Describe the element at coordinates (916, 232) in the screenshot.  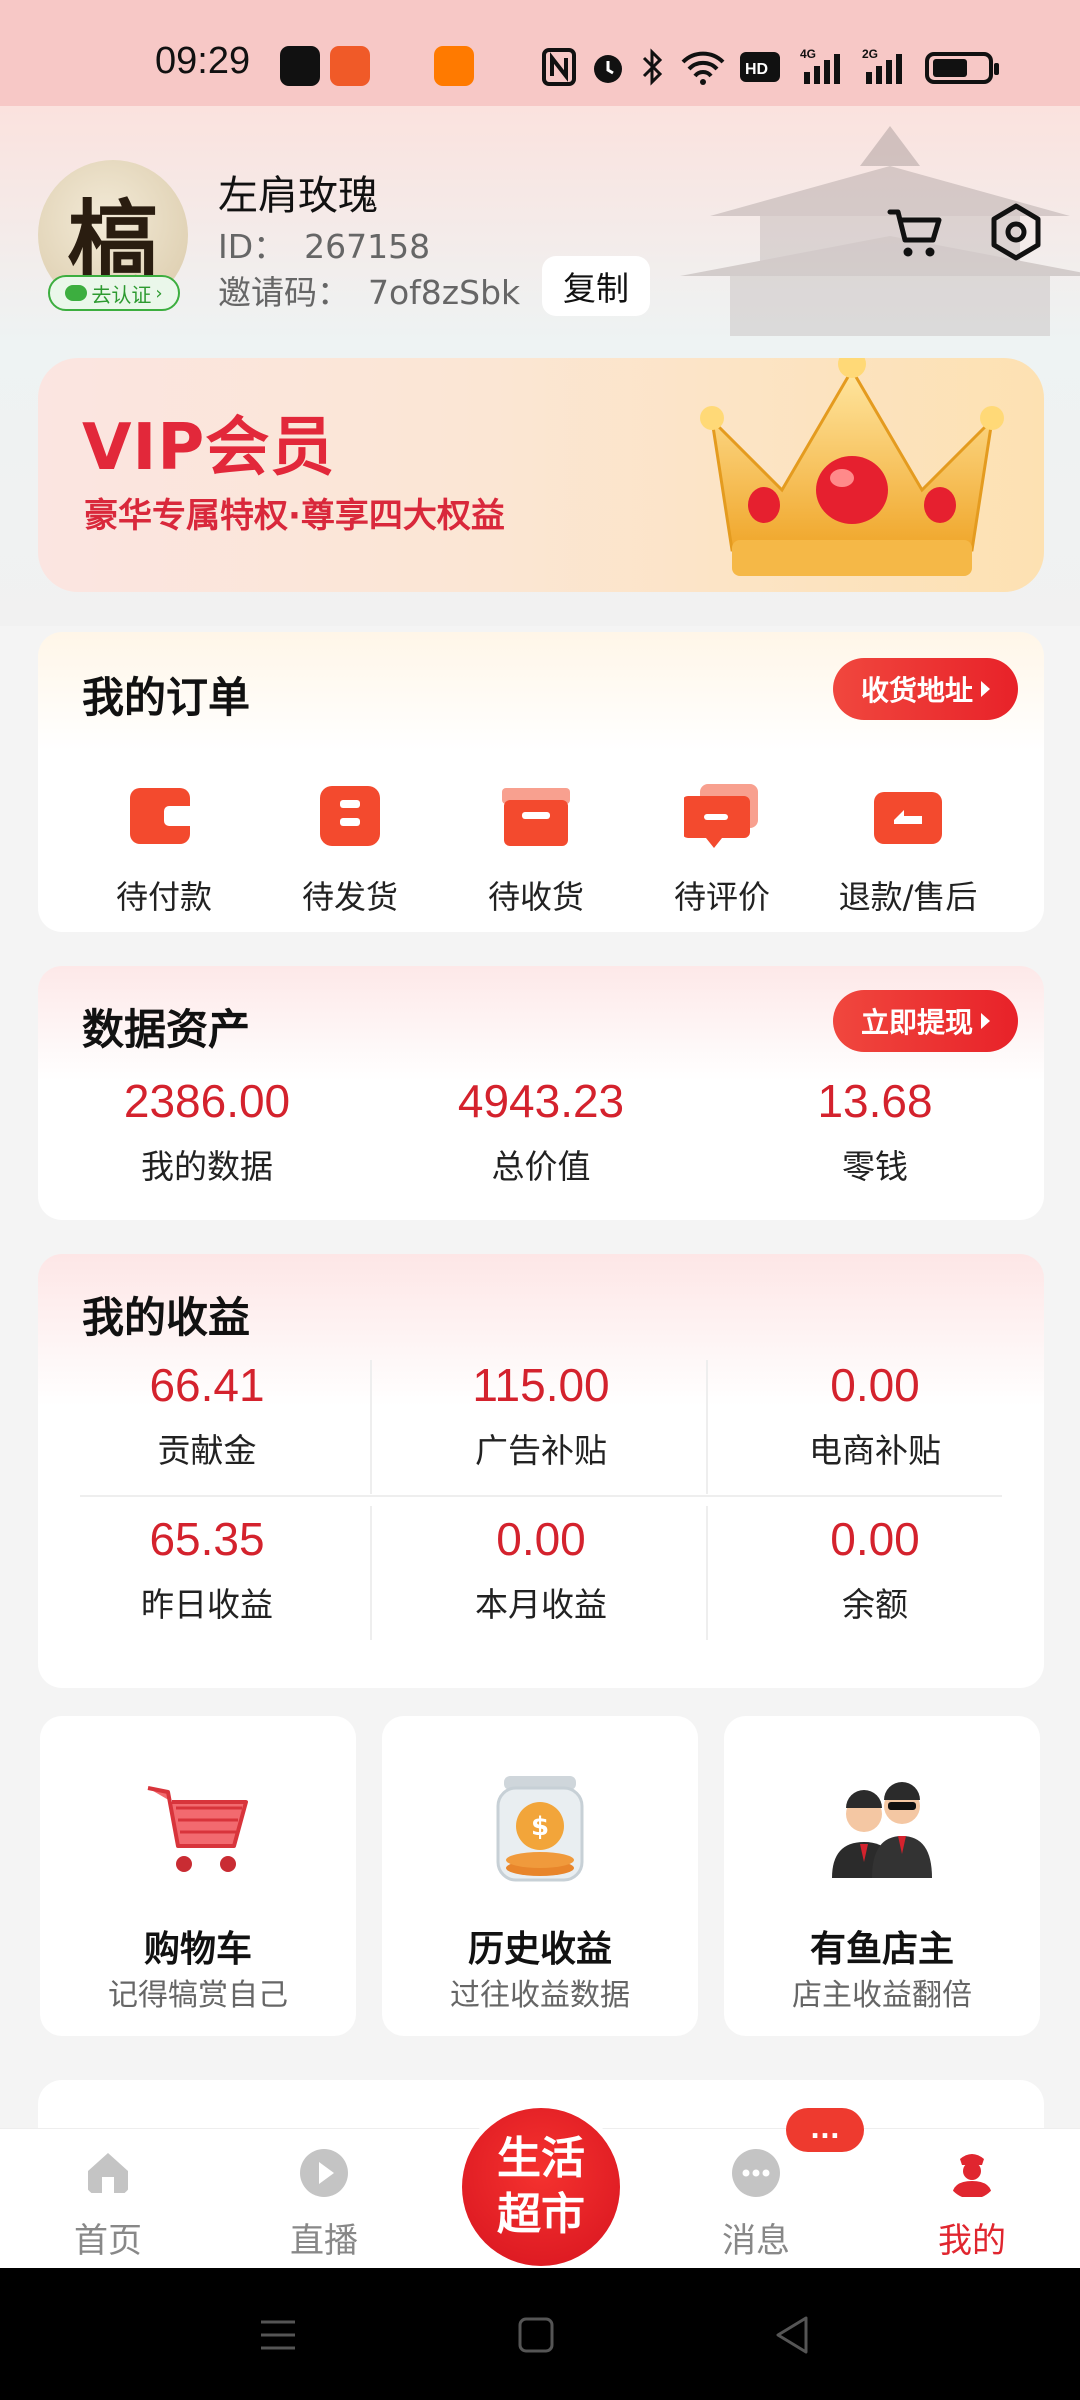
I see `cart-icon` at that location.